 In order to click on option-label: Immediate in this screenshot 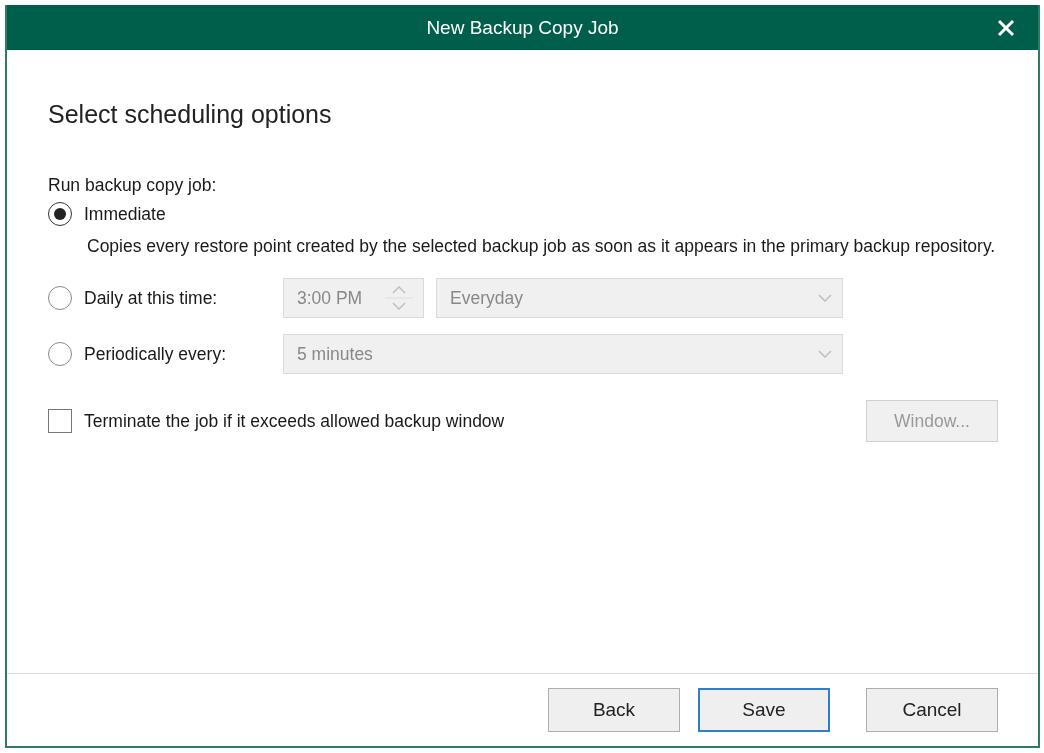, I will do `click(125, 214)`.